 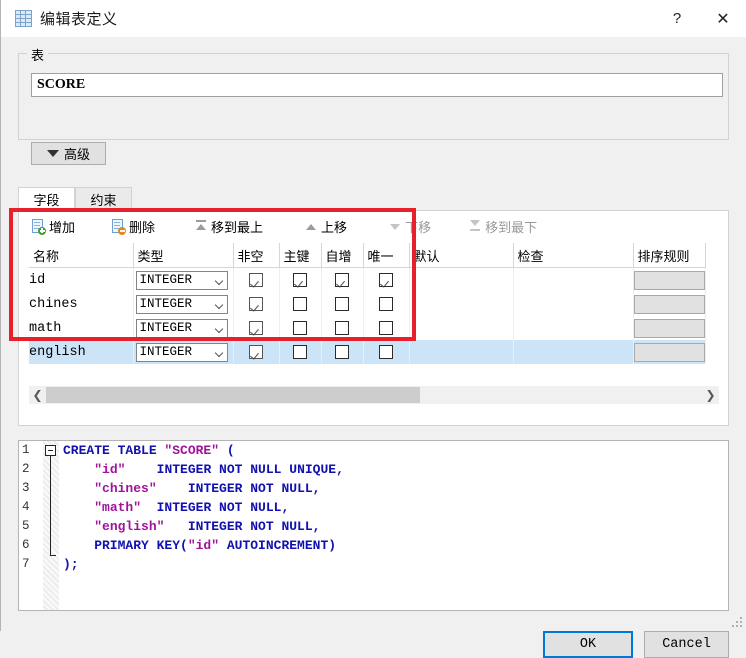 I want to click on table-row: id INTEGER, so click(x=367, y=279).